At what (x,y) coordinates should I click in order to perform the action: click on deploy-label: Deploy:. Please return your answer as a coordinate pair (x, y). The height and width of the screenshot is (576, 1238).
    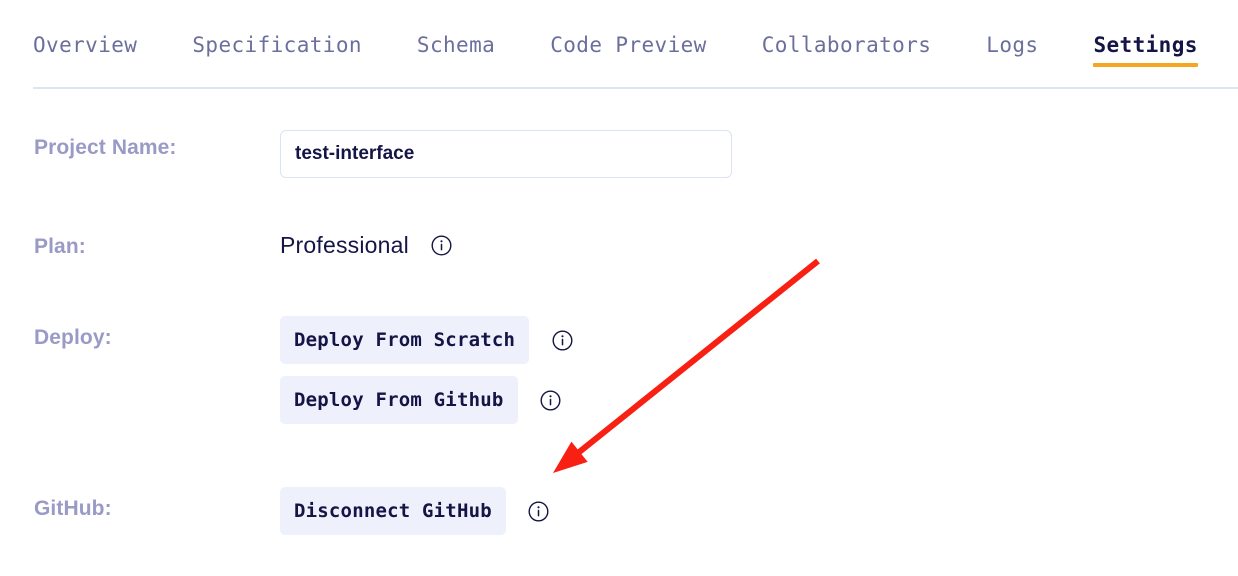
    Looking at the image, I should click on (73, 337).